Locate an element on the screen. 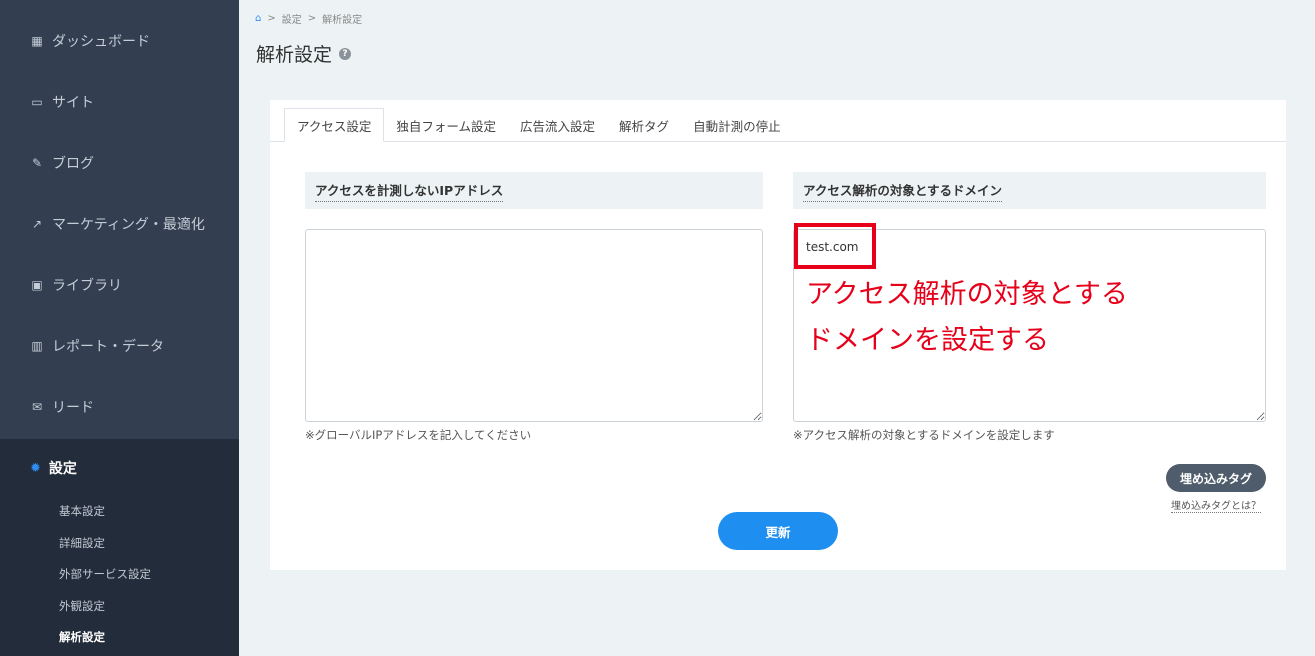 The image size is (1315, 656). sidebar-item-label: ダッシュボード is located at coordinates (101, 41).